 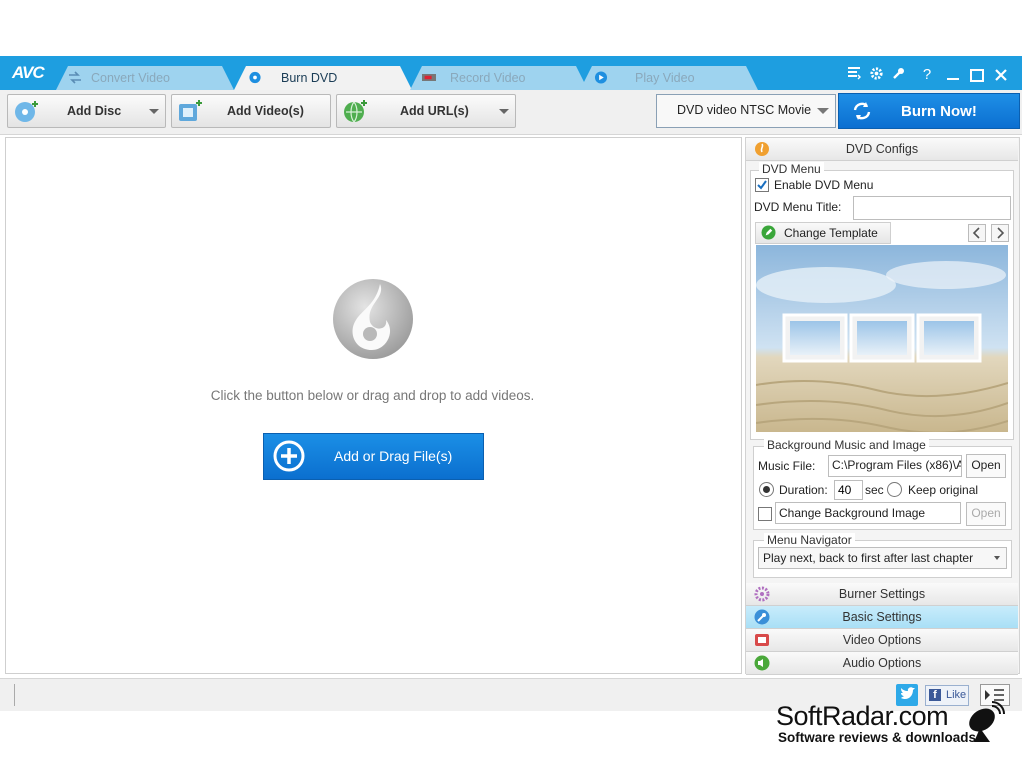 I want to click on add-url-button: Add URL(s), so click(x=426, y=111).